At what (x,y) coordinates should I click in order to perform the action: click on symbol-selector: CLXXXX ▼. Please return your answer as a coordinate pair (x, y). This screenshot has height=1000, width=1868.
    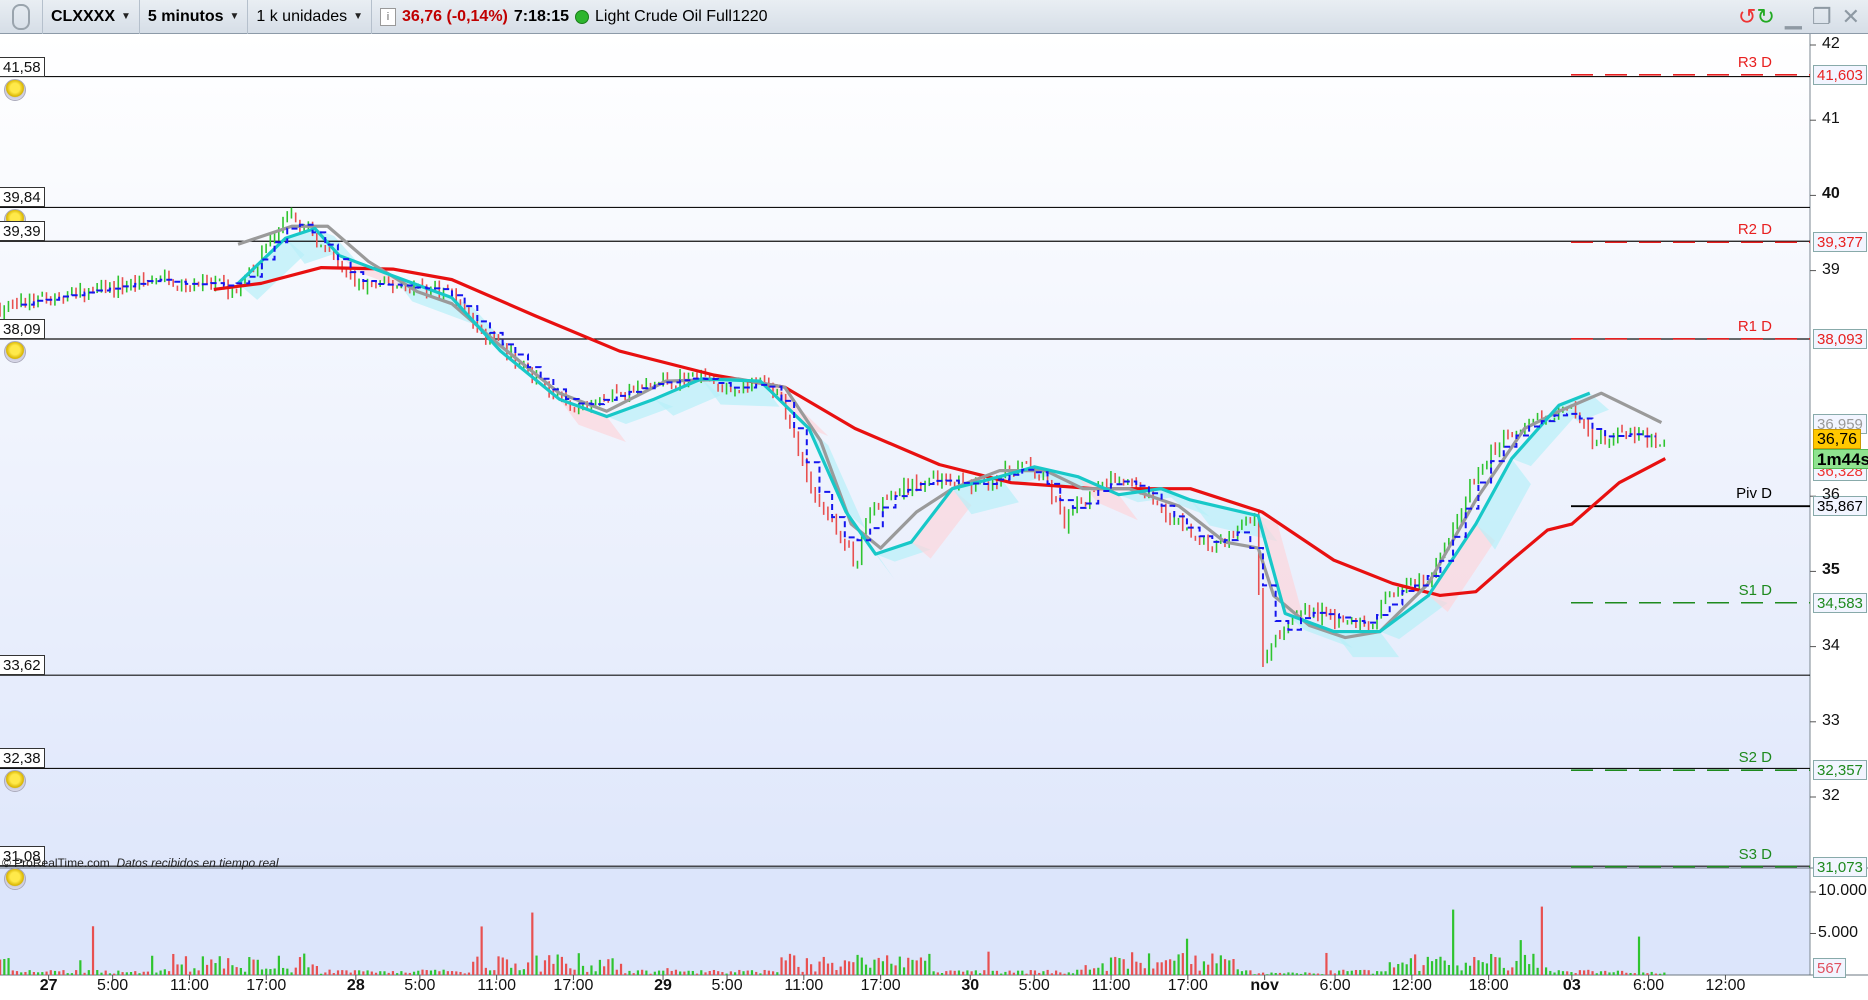
    Looking at the image, I should click on (91, 17).